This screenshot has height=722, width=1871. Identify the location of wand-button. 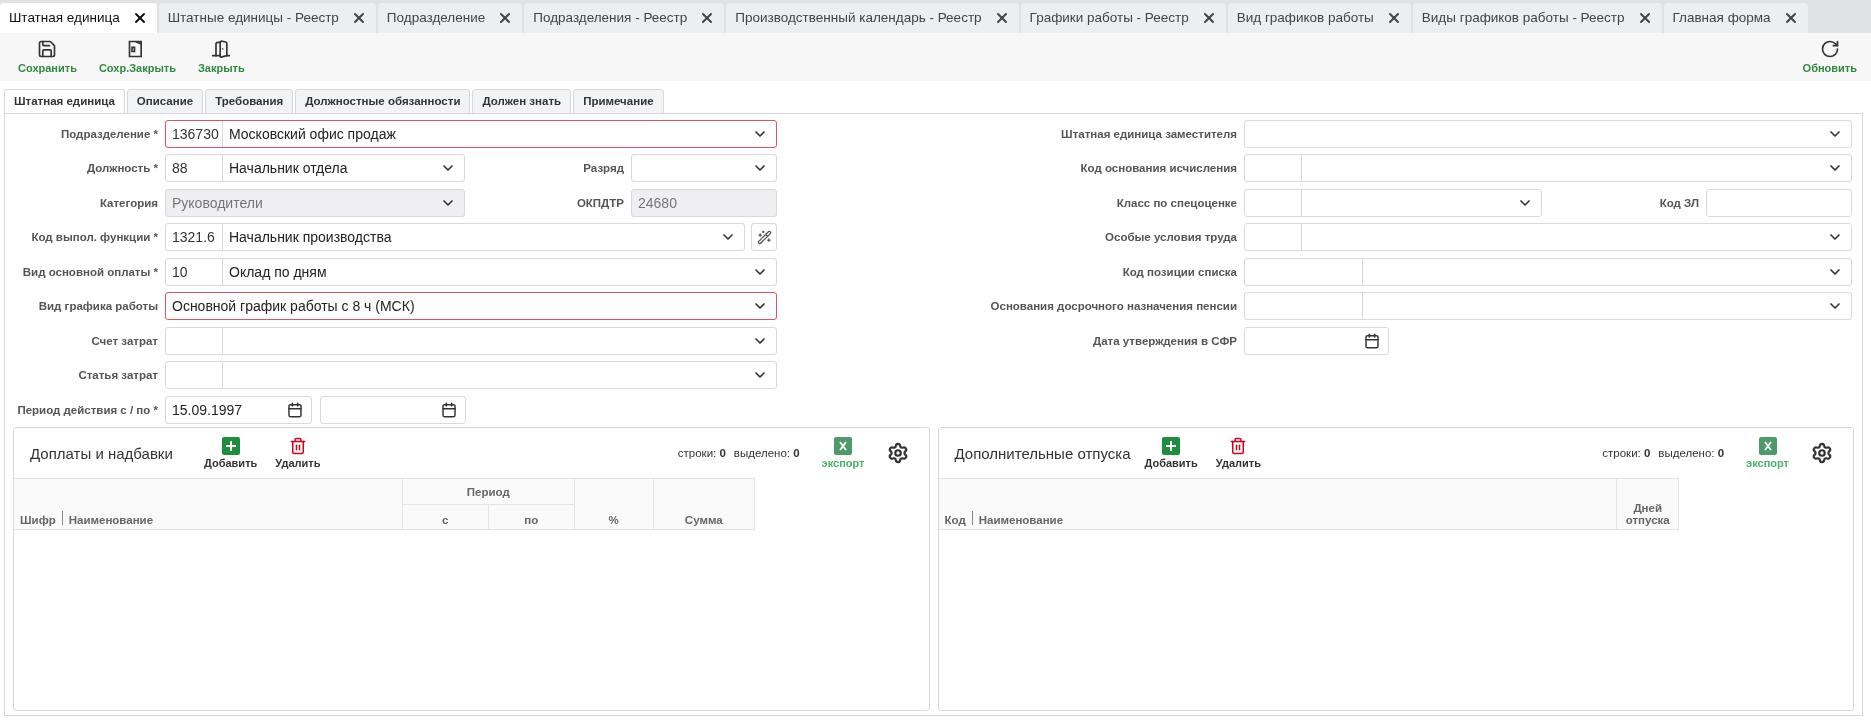
(764, 237).